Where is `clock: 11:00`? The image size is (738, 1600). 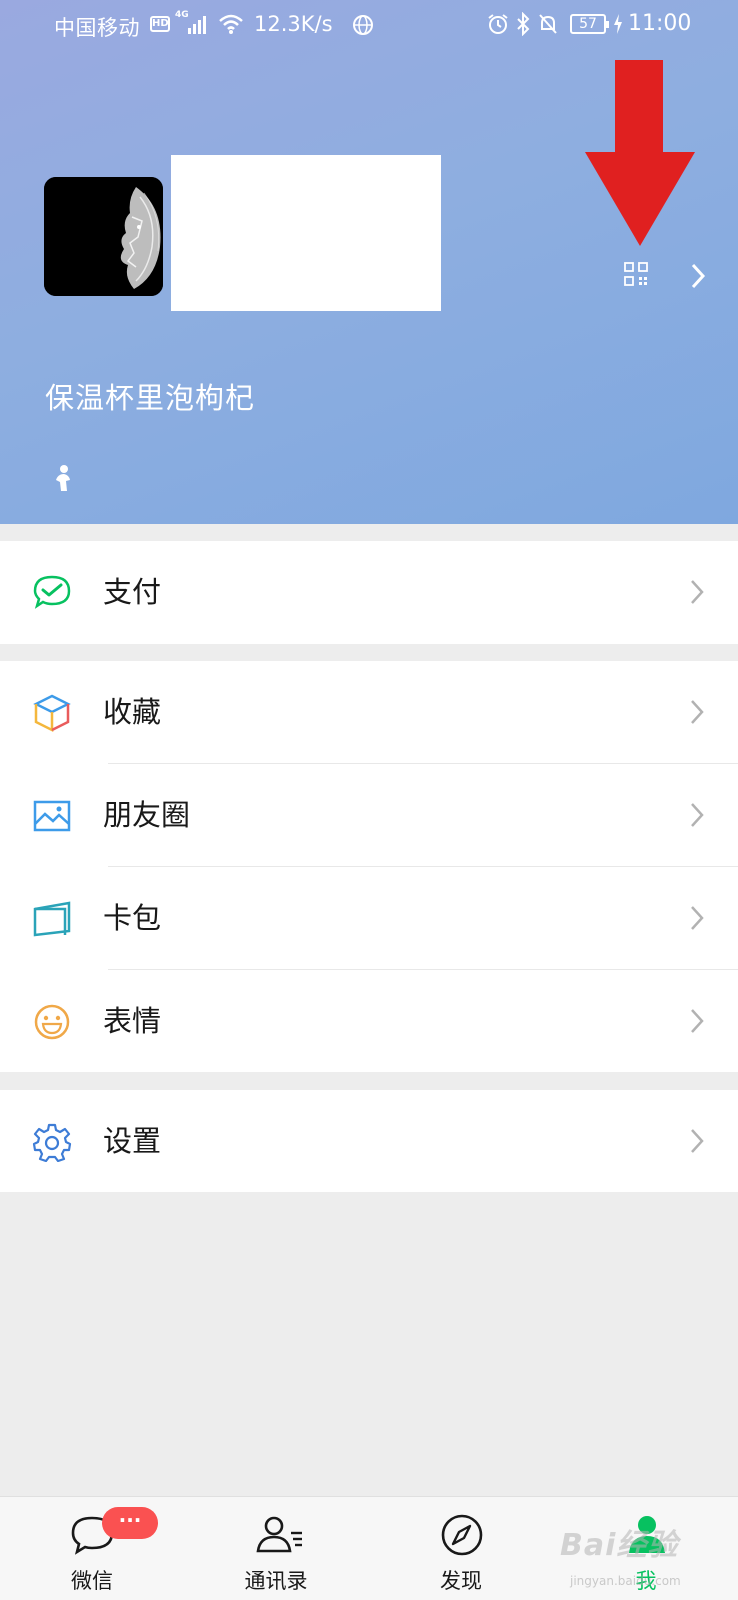
clock: 11:00 is located at coordinates (660, 23).